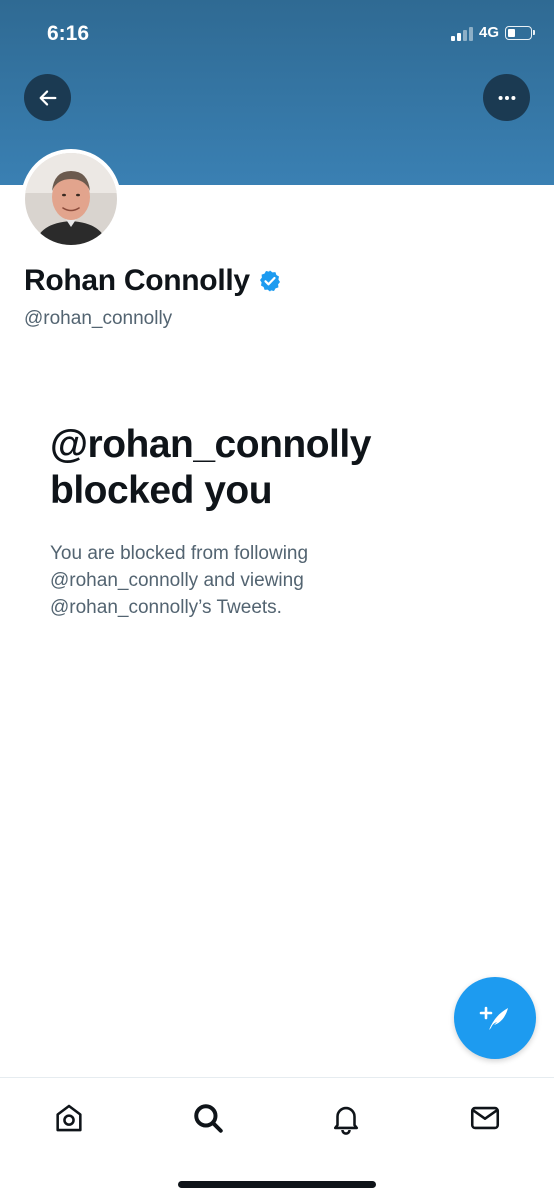 The image size is (554, 1201). What do you see at coordinates (166, 607) in the screenshot?
I see `blocked-description-line: @rohan_connolly’s Tweets.` at bounding box center [166, 607].